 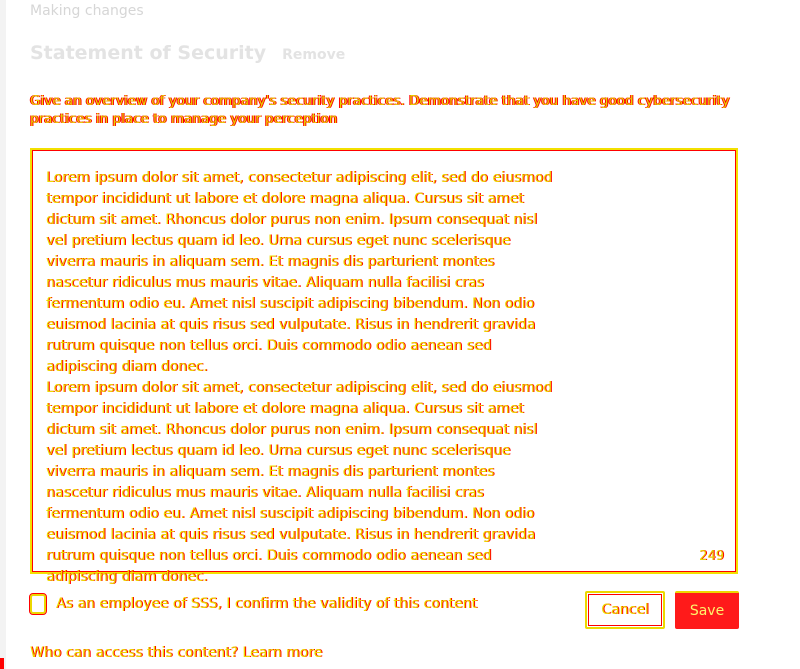 I want to click on section-header: Statement of Security Remove, so click(x=187, y=53).